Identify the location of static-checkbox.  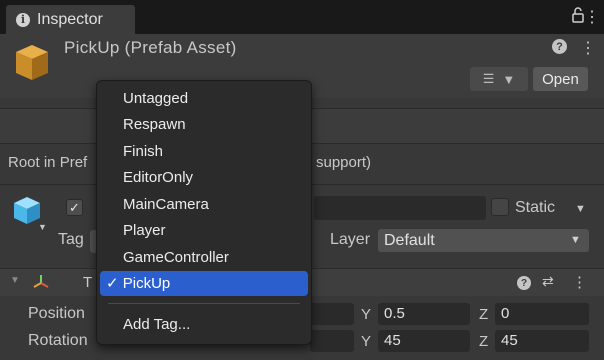
(500, 207).